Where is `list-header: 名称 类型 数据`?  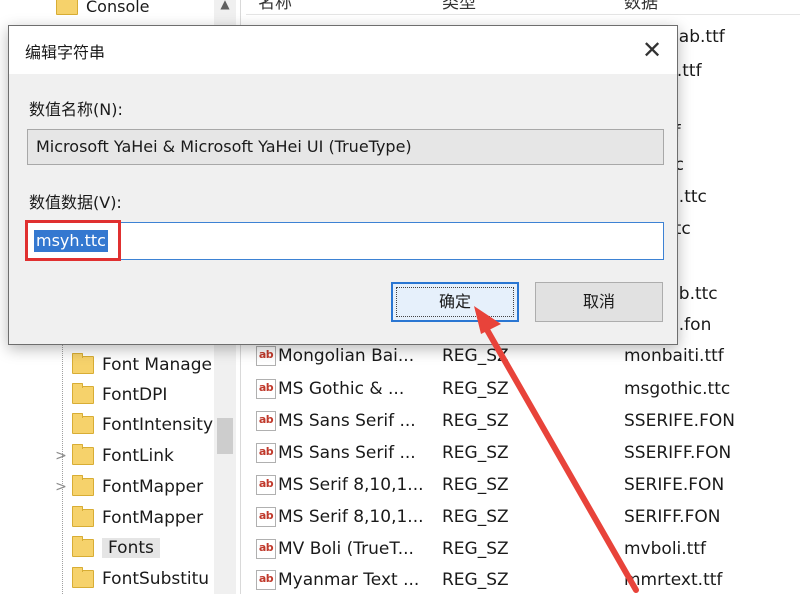
list-header: 名称 类型 数据 is located at coordinates (523, 7).